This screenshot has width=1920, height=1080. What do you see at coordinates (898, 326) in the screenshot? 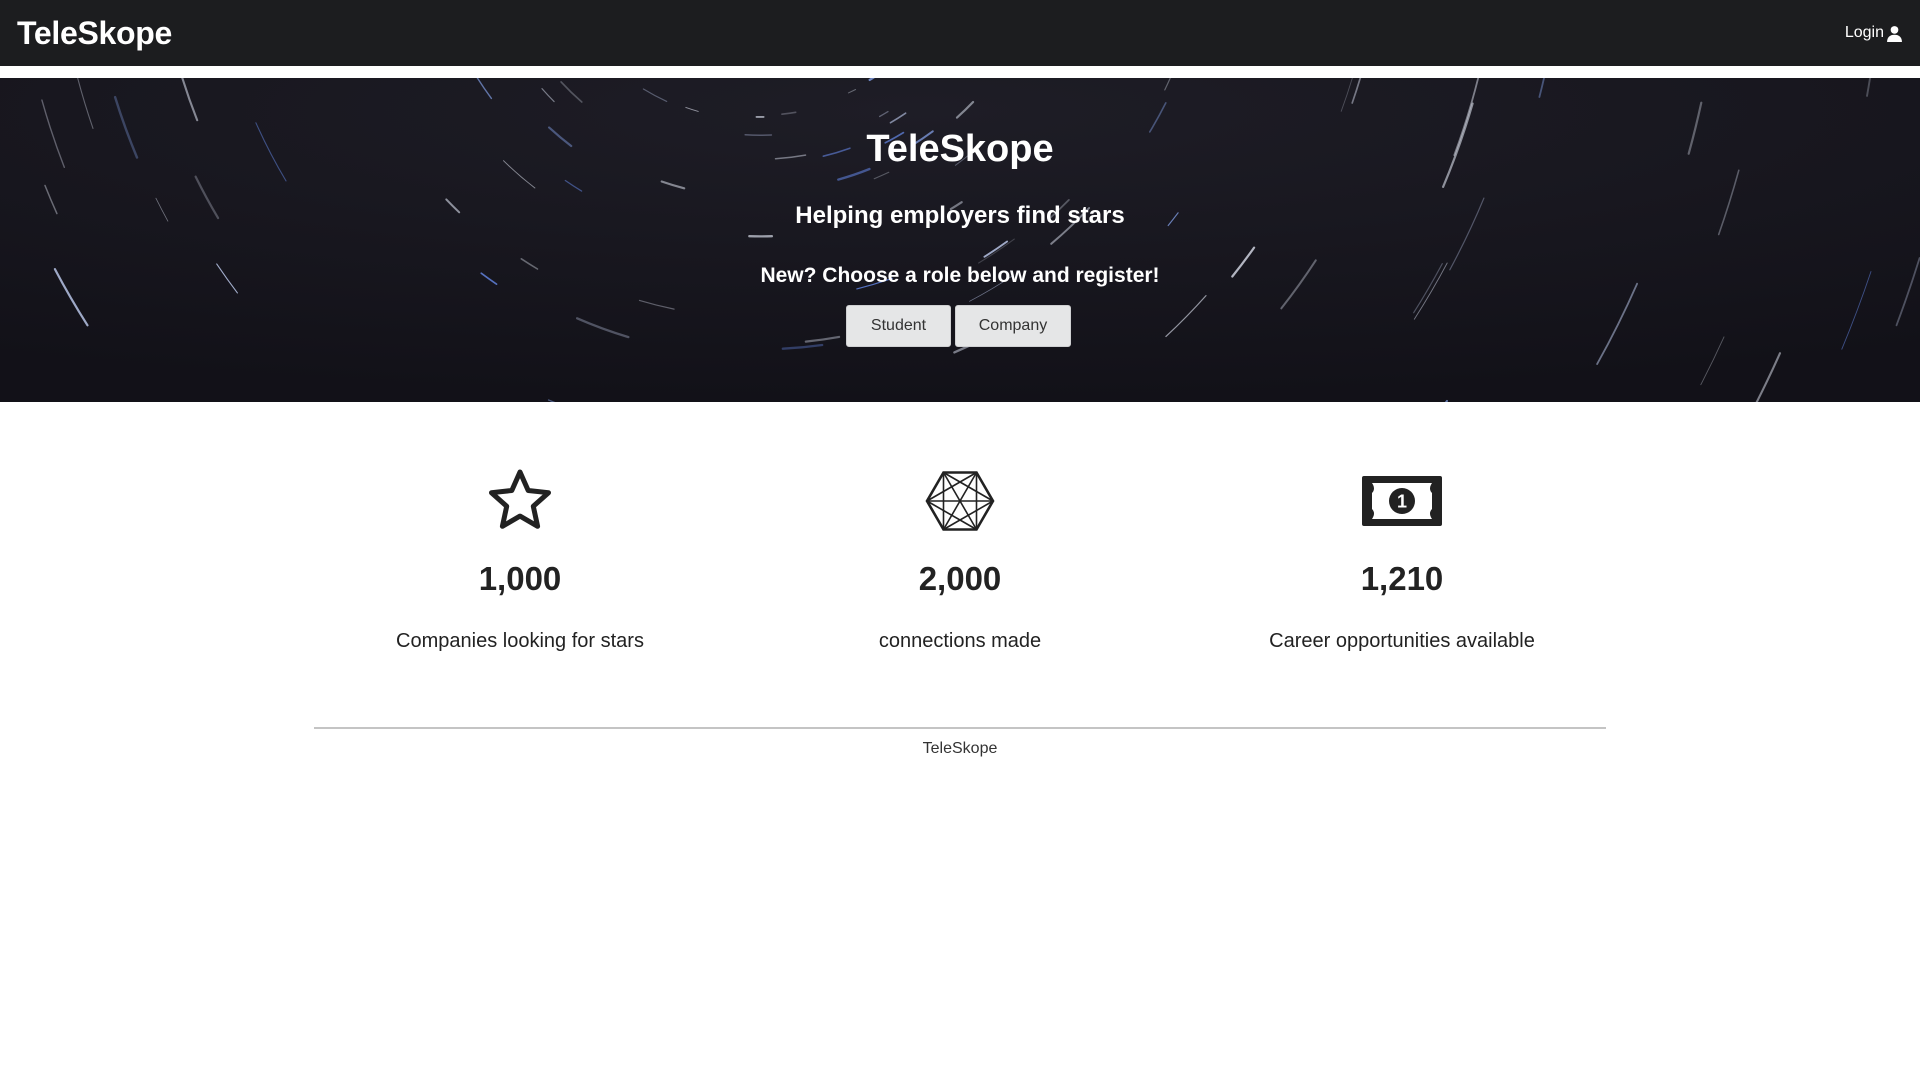
I see `student-role-button: Student` at bounding box center [898, 326].